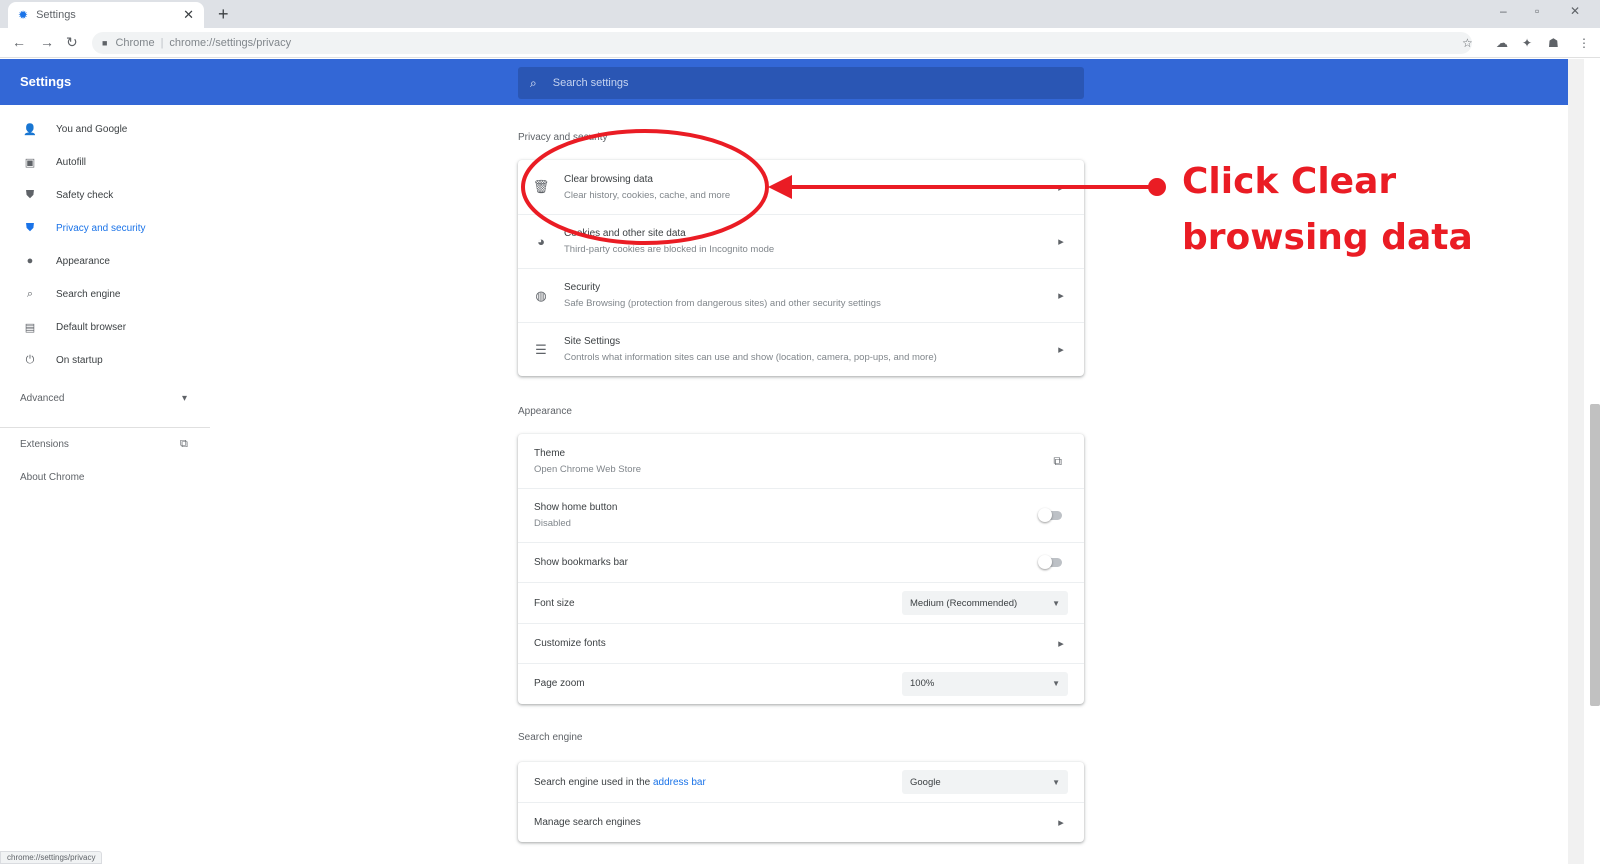  What do you see at coordinates (30, 194) in the screenshot?
I see `shield-check-icon: ⛊` at bounding box center [30, 194].